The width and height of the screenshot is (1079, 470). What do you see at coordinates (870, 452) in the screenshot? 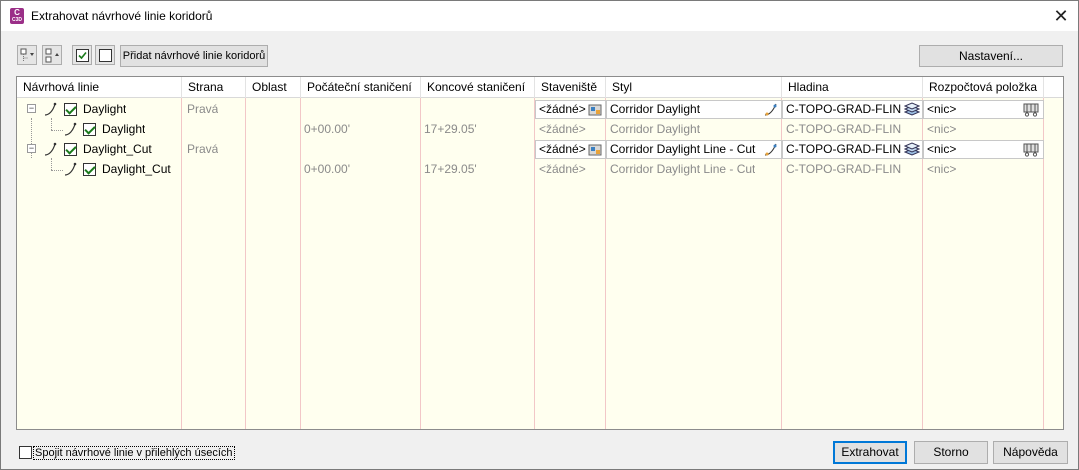
I see `extract-button: Extrahovat` at bounding box center [870, 452].